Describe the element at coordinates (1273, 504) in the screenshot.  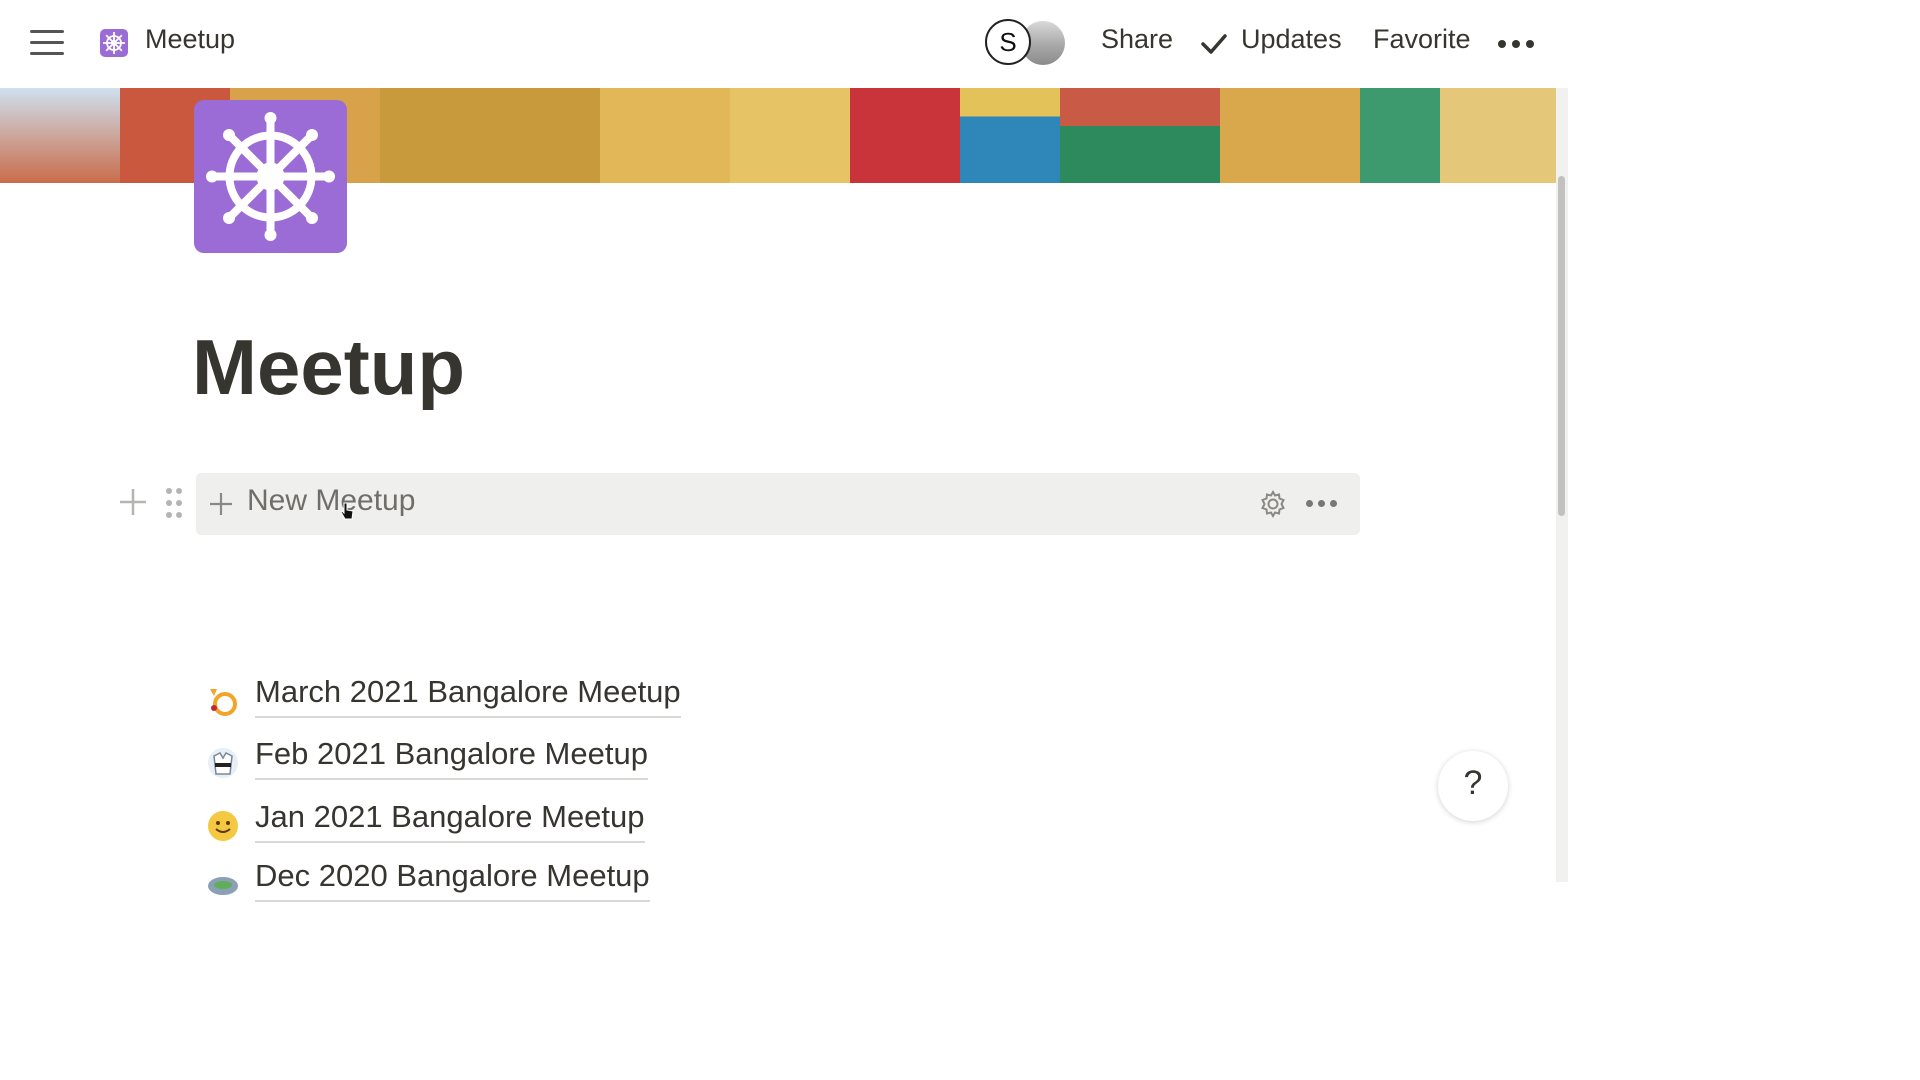
I see `gear-icon` at that location.